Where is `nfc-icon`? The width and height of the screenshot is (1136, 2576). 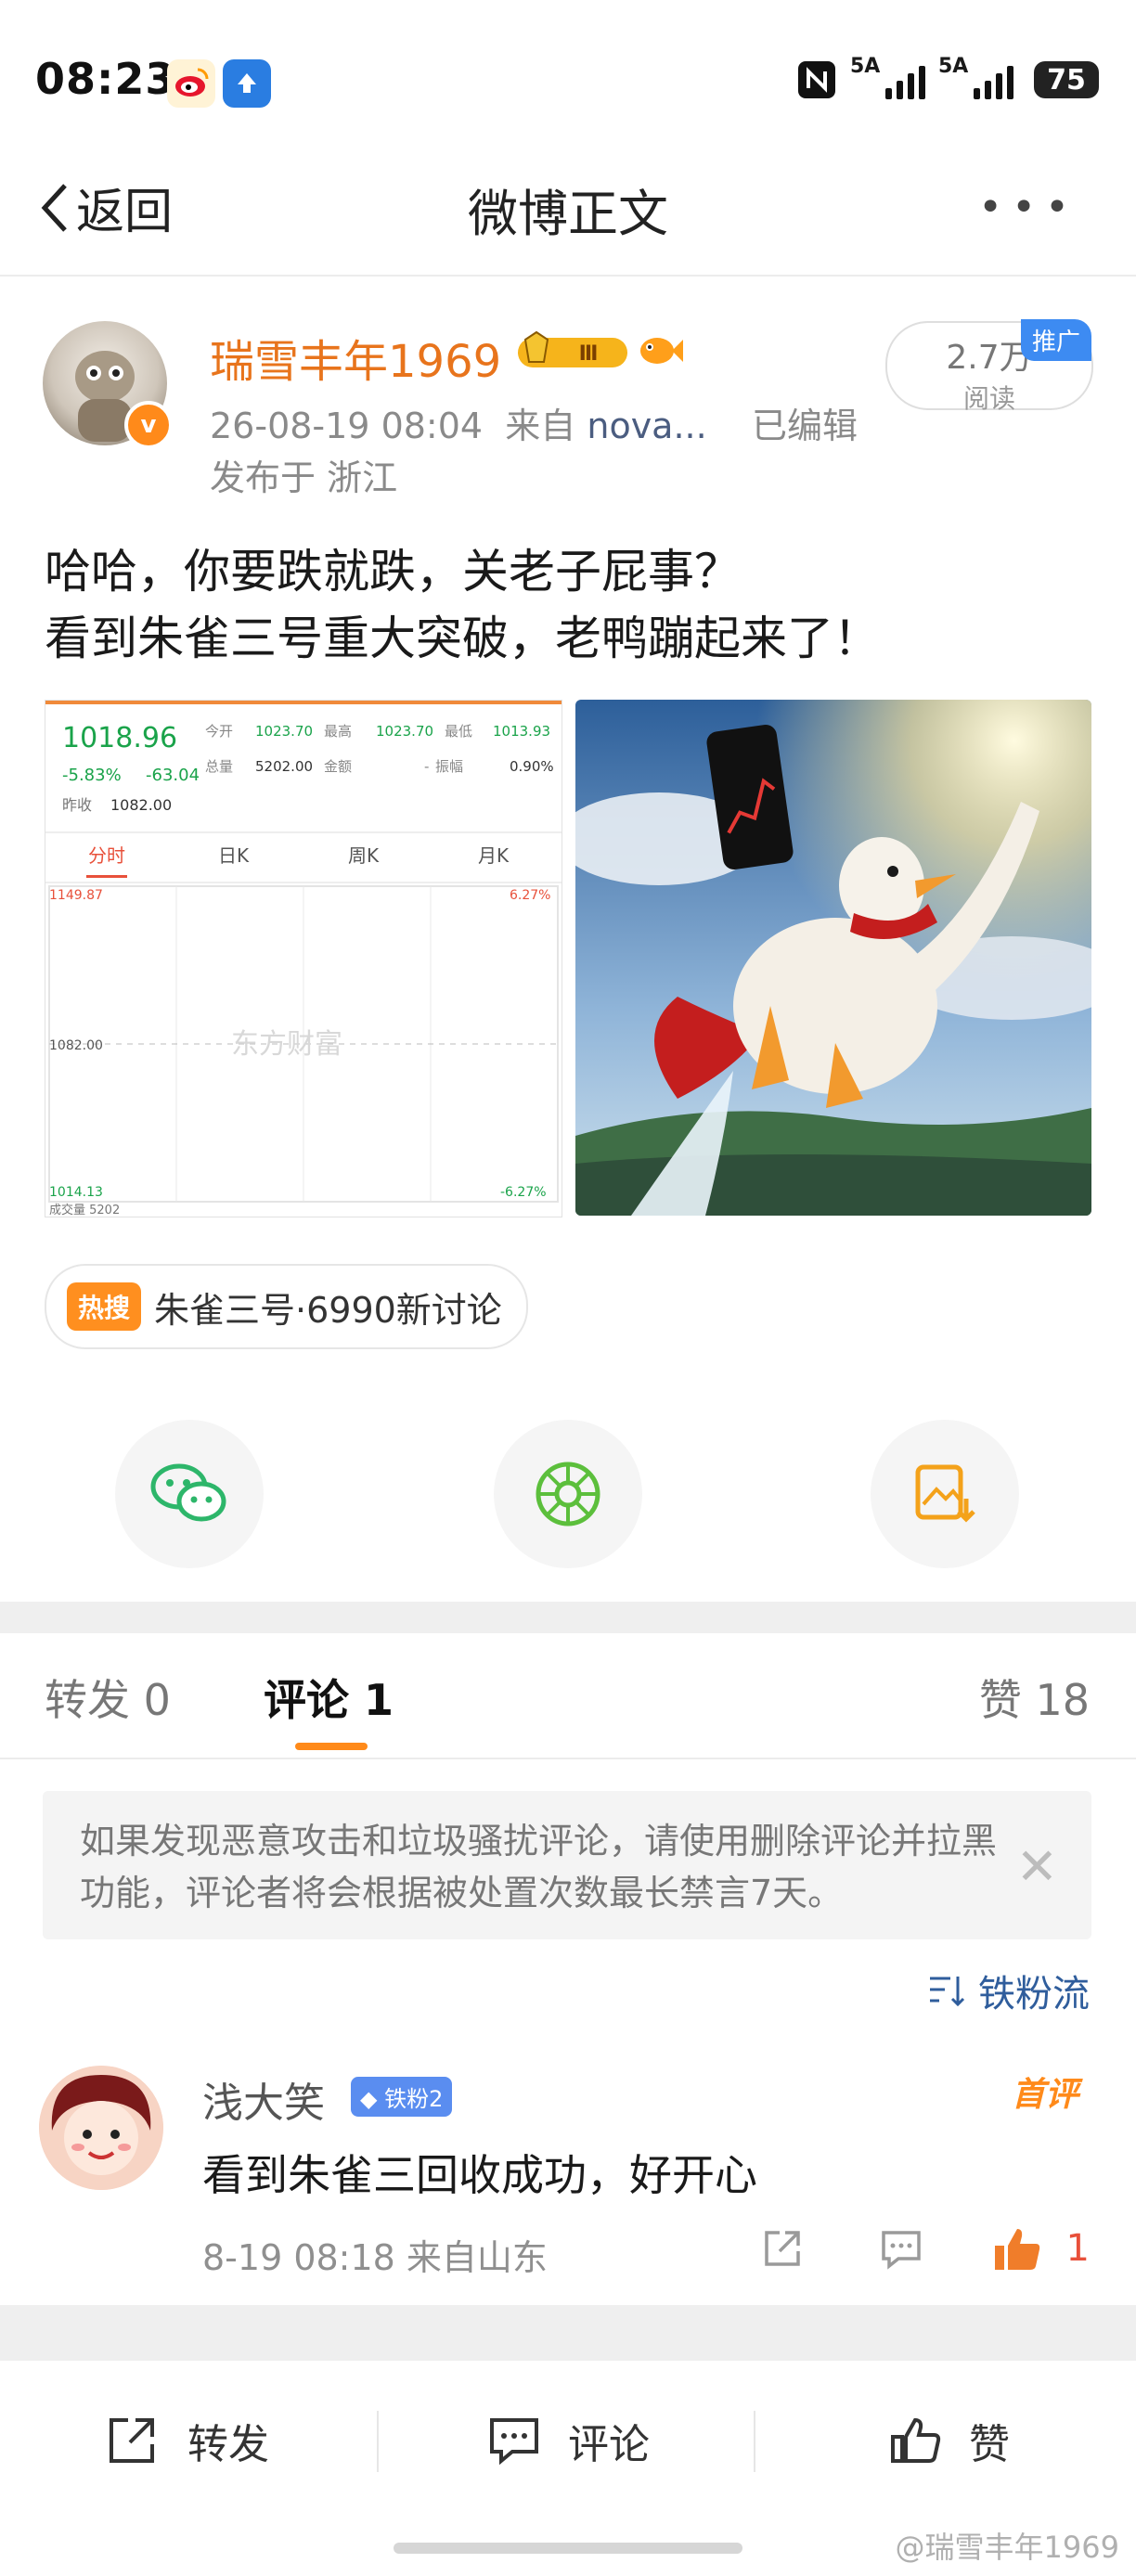
nfc-icon is located at coordinates (816, 79).